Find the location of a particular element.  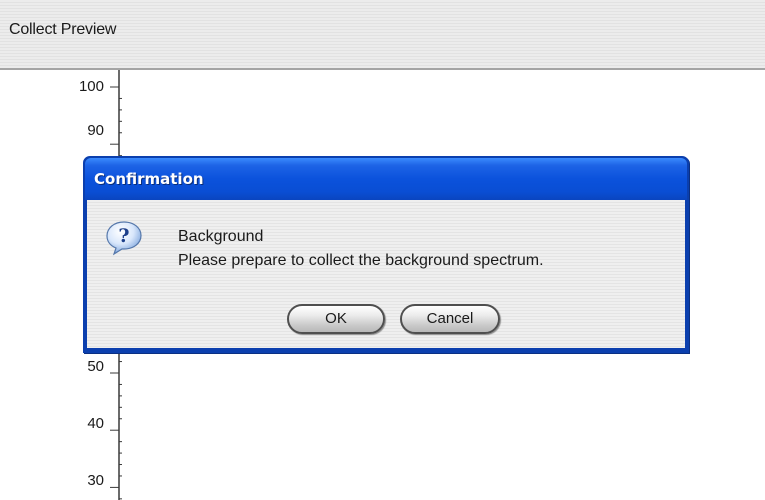

tick-label: 50 is located at coordinates (95, 366).